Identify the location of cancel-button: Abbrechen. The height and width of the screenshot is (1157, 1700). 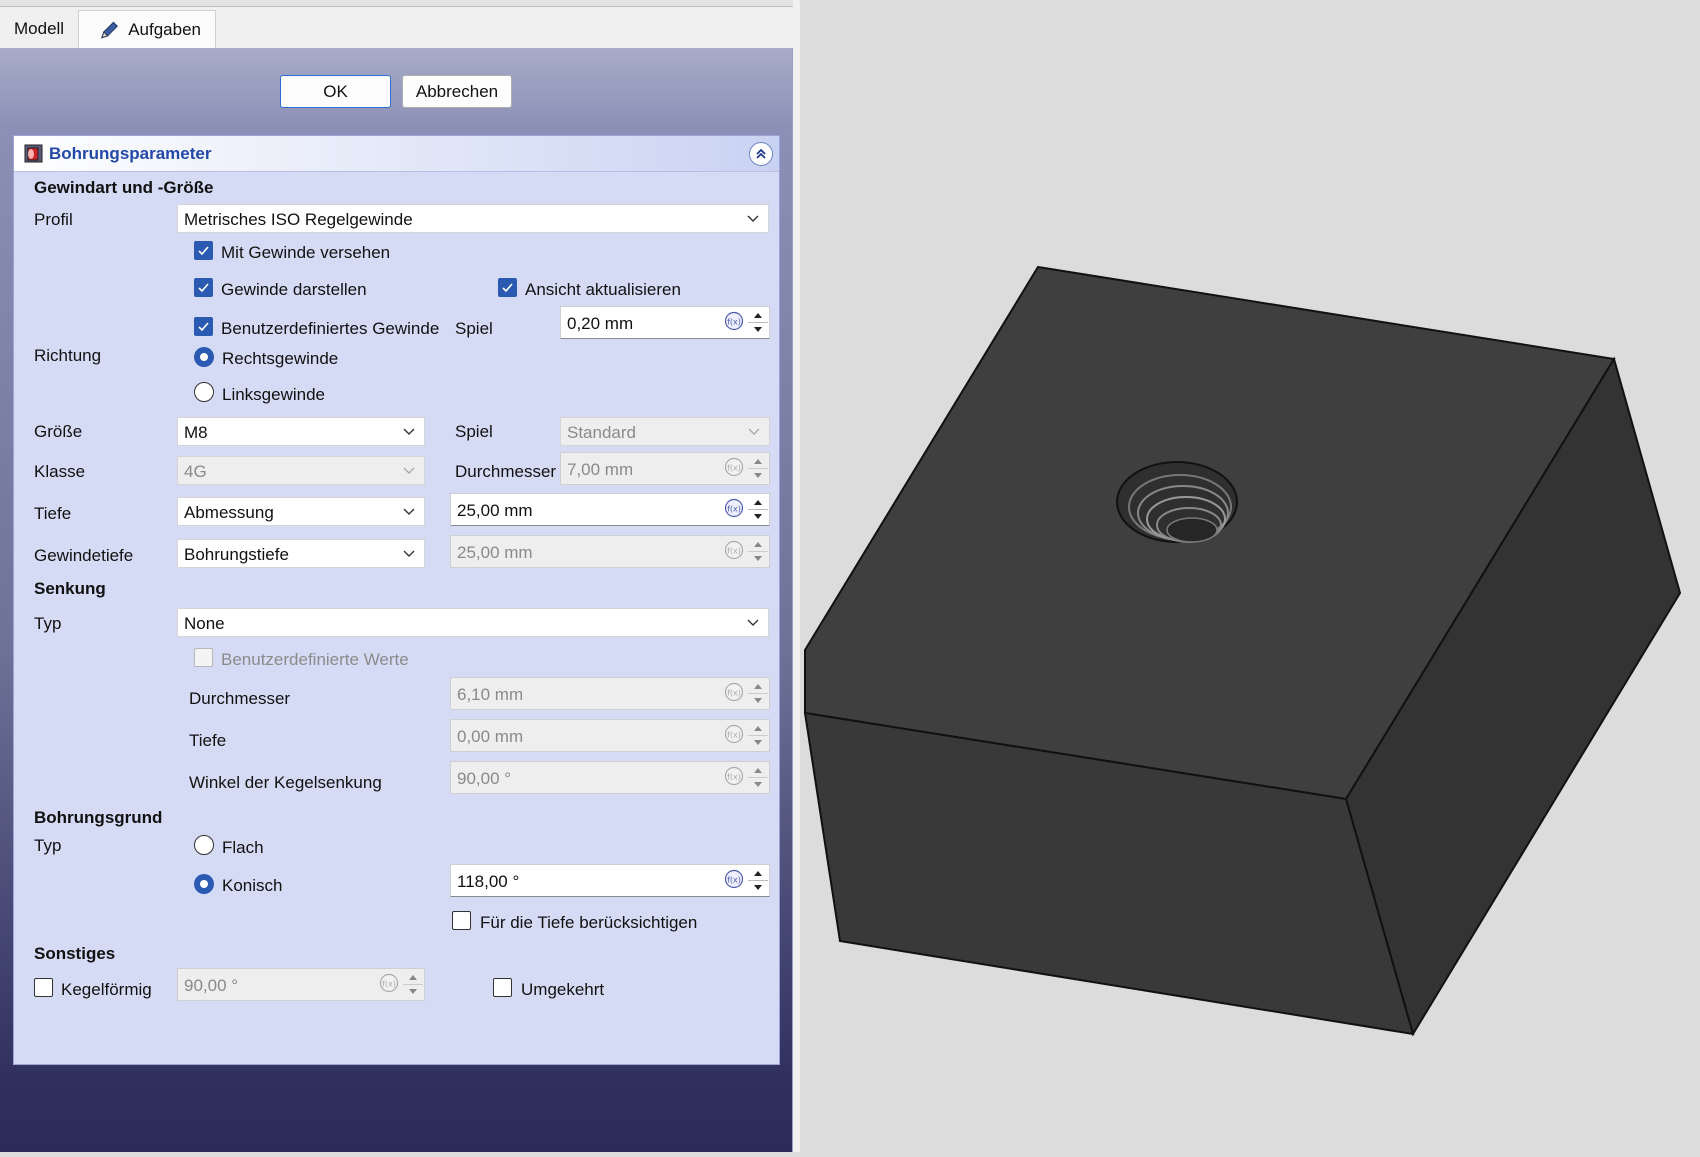
(457, 91).